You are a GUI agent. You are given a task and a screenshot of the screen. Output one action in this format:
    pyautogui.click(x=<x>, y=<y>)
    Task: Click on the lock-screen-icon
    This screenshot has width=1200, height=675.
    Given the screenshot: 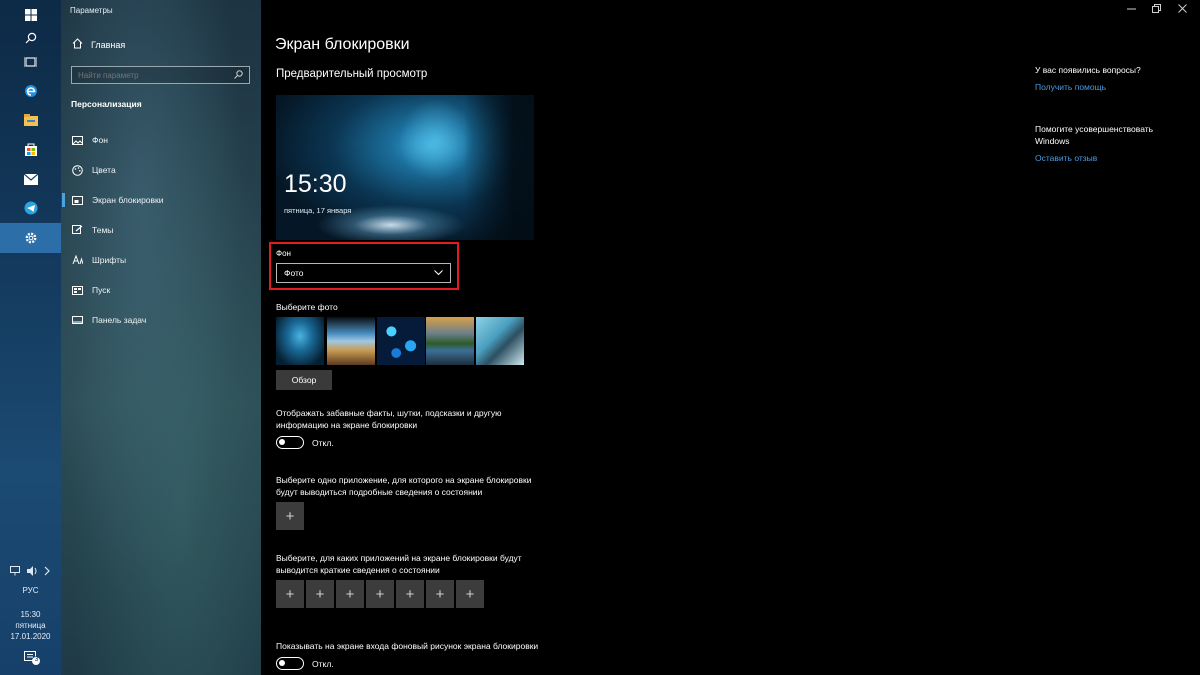 What is the action you would take?
    pyautogui.click(x=77, y=200)
    